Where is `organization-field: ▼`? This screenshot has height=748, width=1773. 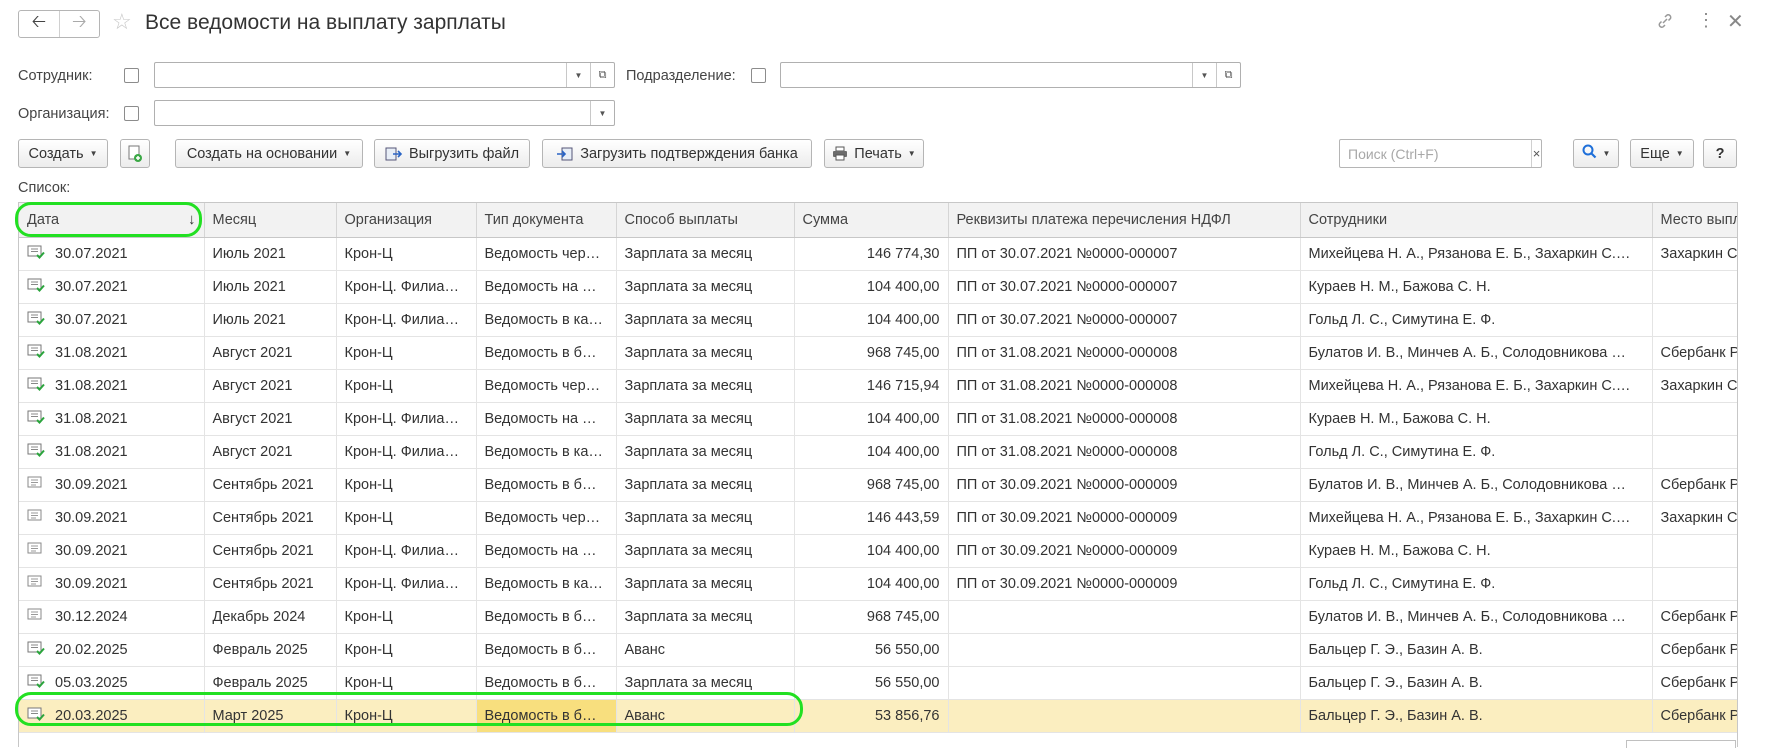
organization-field: ▼ is located at coordinates (384, 113).